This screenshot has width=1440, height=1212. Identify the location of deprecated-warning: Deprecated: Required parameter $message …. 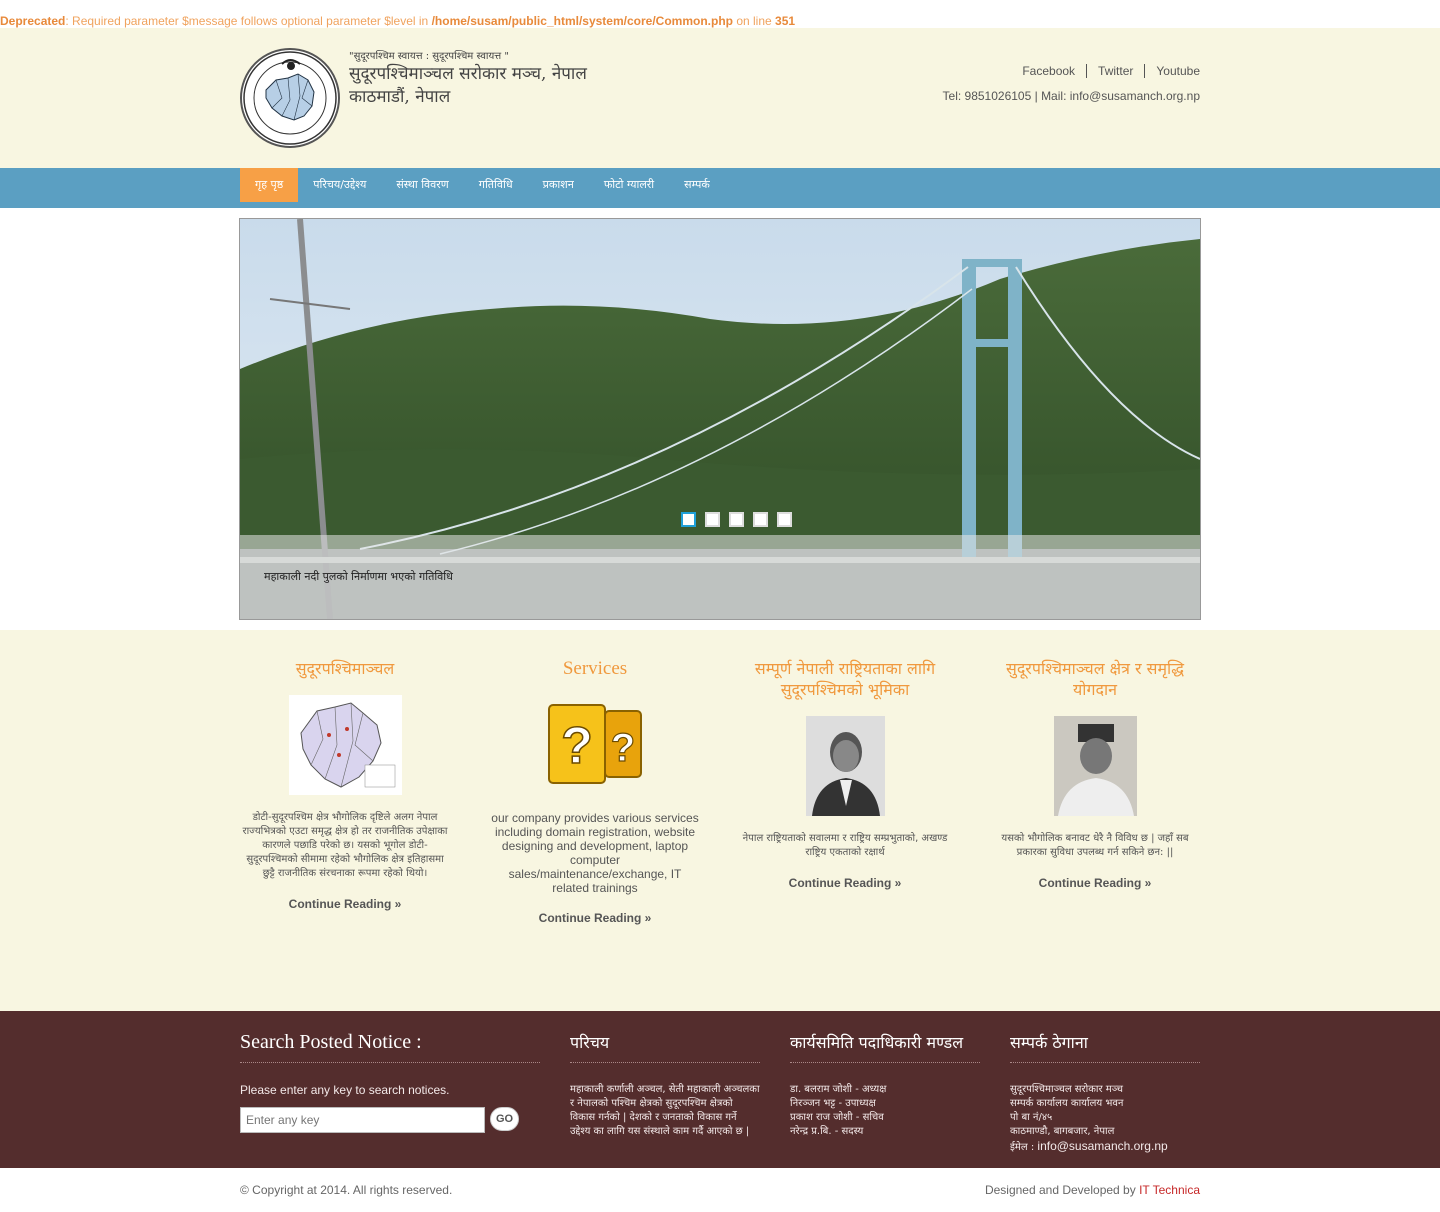
(720, 21).